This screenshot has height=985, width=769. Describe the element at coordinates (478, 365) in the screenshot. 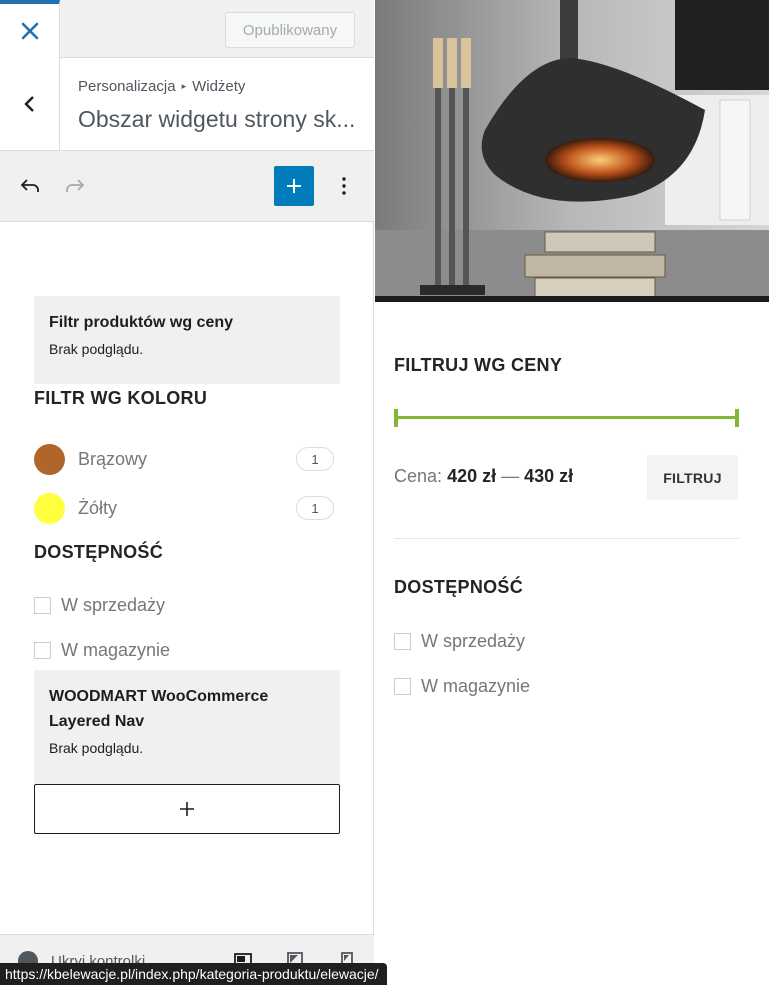

I see `price-filter-heading: FILTRUJ WG CENY` at that location.